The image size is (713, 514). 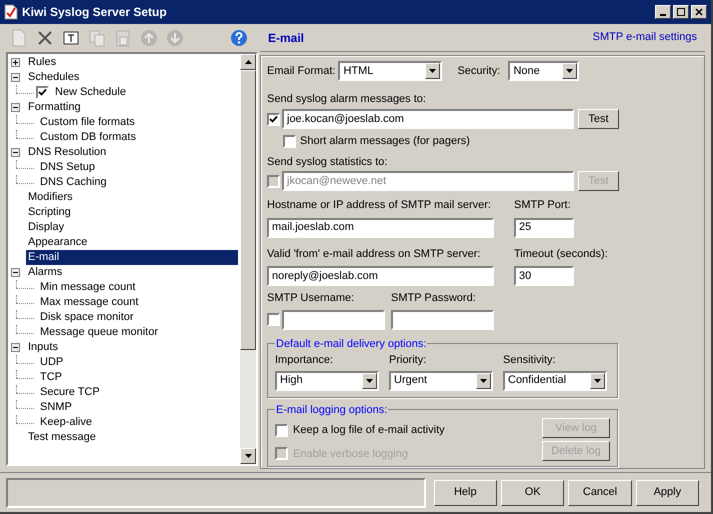 What do you see at coordinates (43, 347) in the screenshot?
I see `tree-item: Inputs` at bounding box center [43, 347].